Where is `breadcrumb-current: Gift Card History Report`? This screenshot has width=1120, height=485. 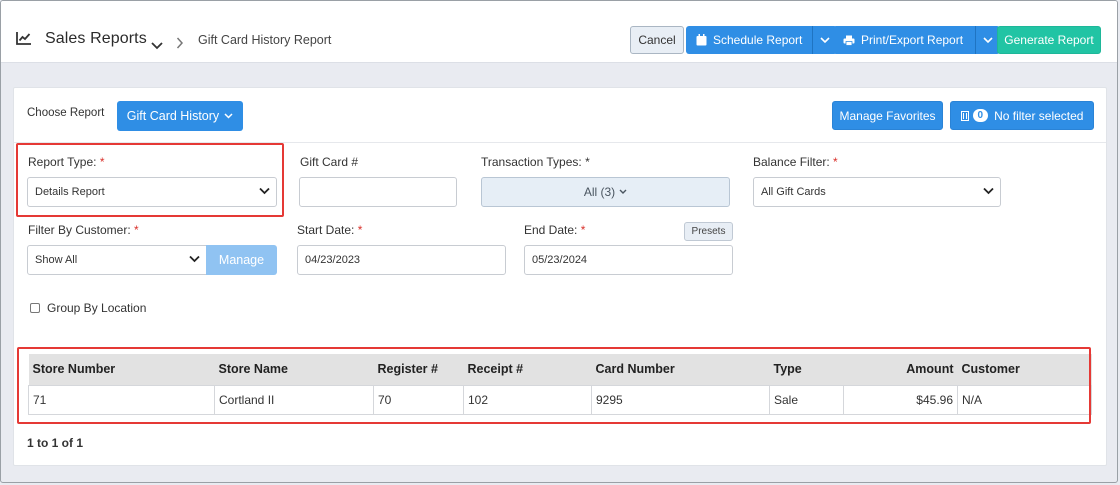
breadcrumb-current: Gift Card History Report is located at coordinates (265, 40).